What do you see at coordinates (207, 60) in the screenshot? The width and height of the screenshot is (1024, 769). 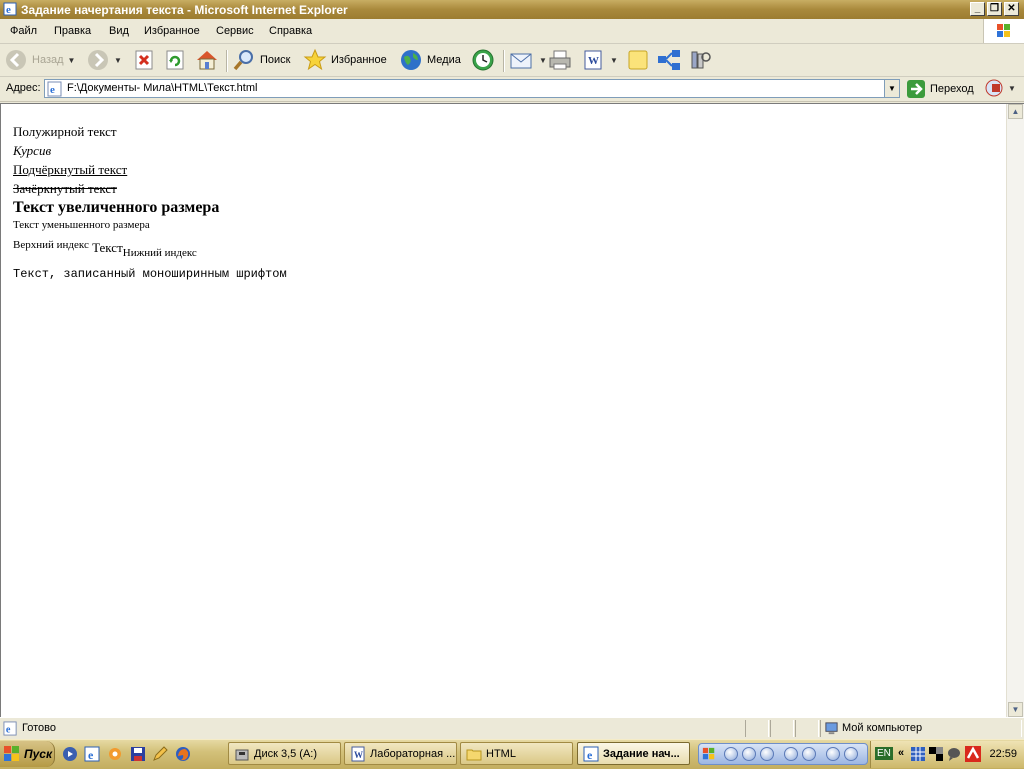 I see `home-button` at bounding box center [207, 60].